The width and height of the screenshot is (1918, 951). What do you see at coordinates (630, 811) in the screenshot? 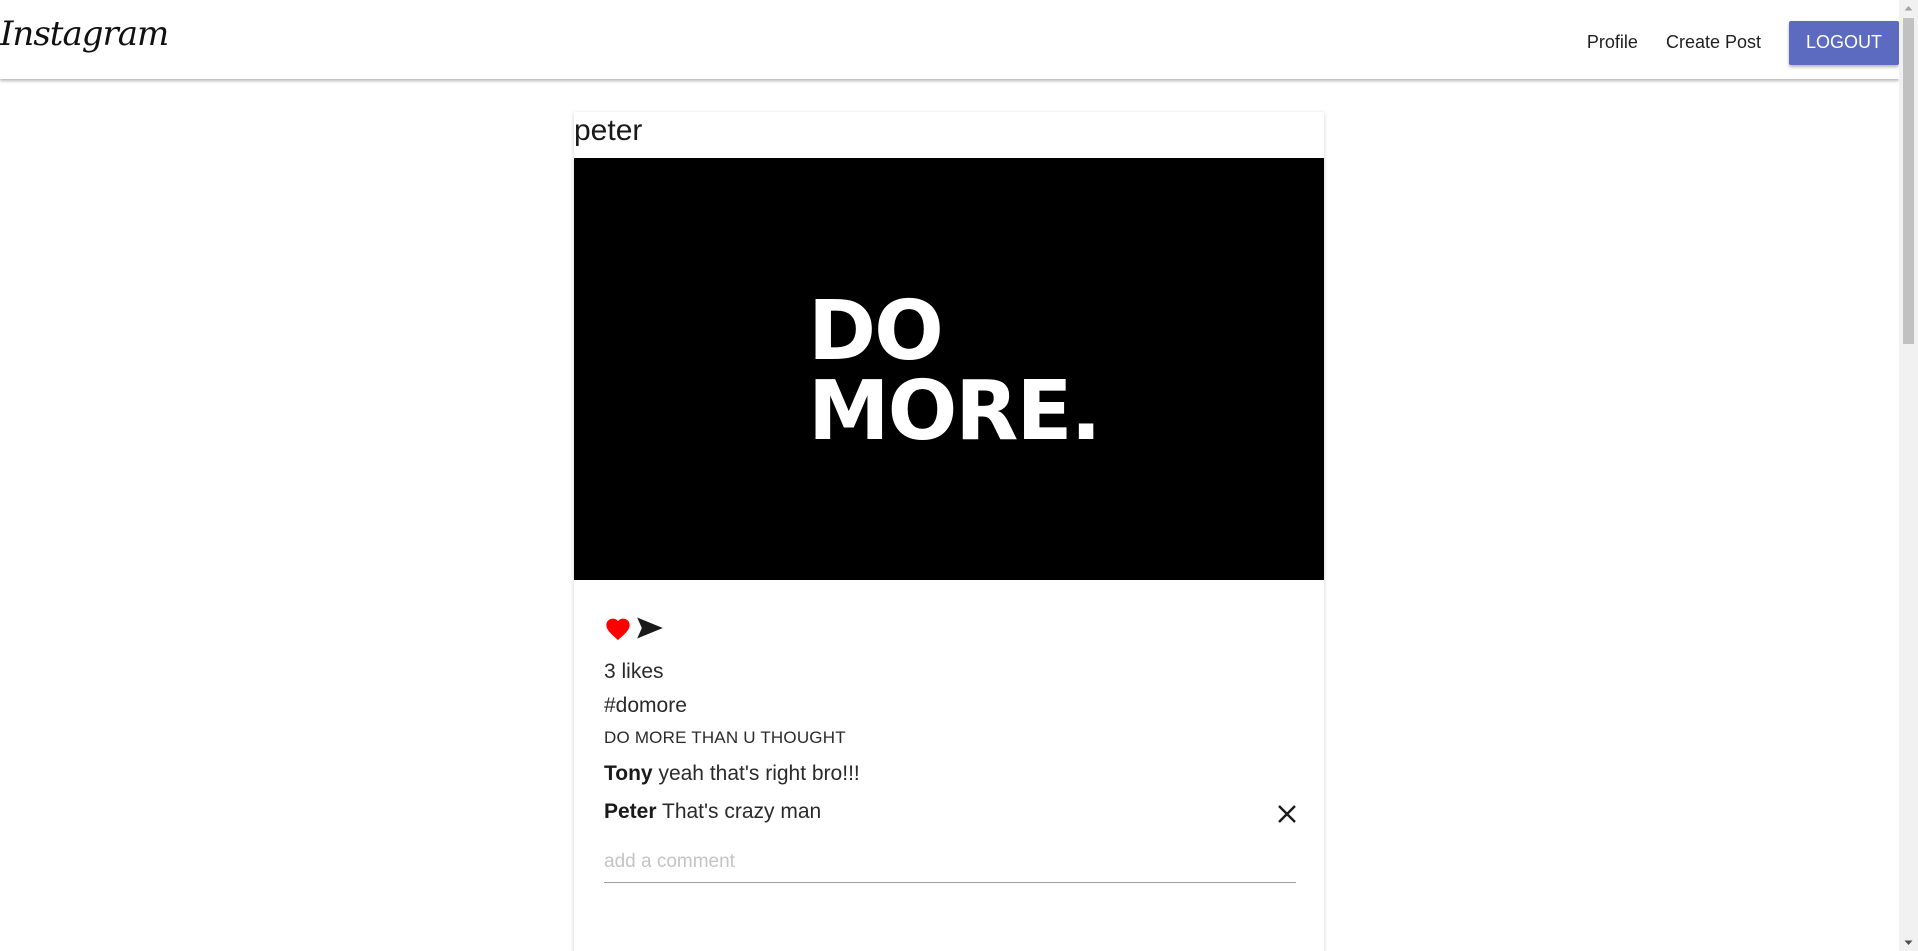
I see `comment-author: Peter` at bounding box center [630, 811].